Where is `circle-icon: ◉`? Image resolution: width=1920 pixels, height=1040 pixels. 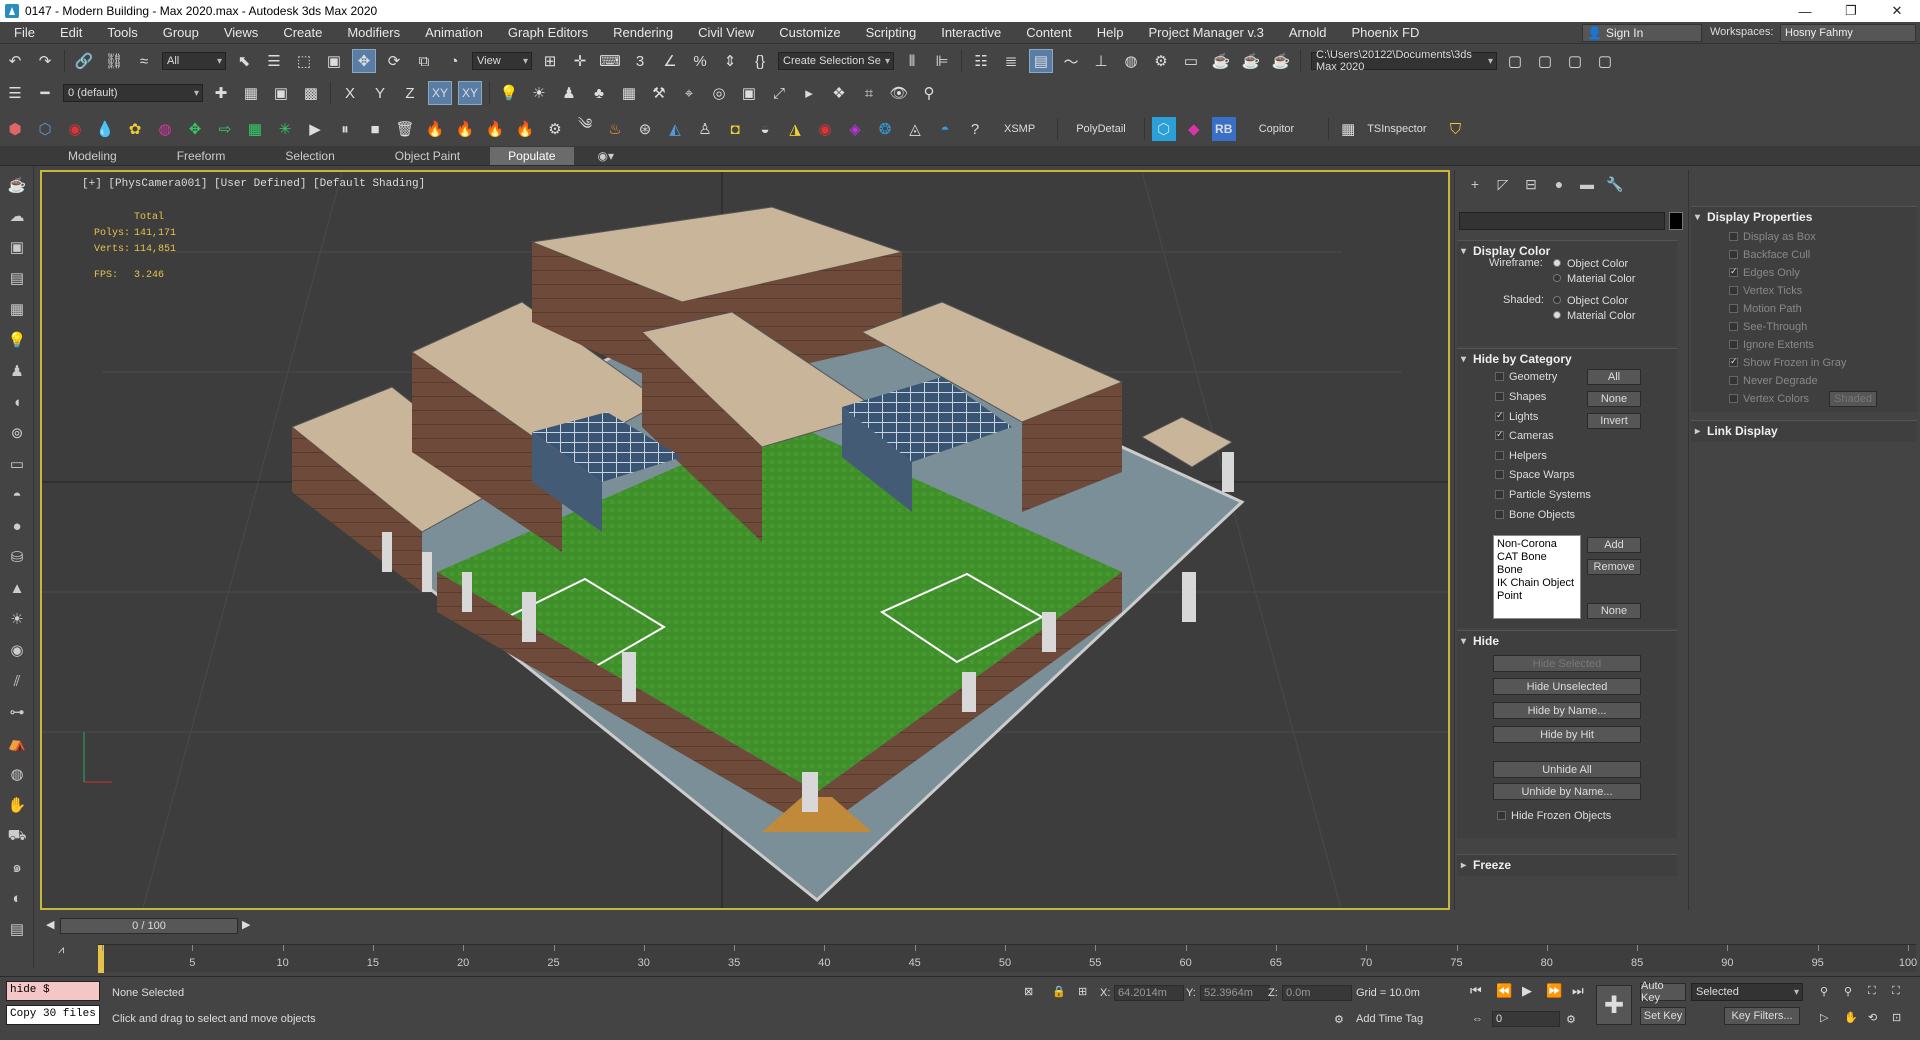 circle-icon: ◉ is located at coordinates (17, 650).